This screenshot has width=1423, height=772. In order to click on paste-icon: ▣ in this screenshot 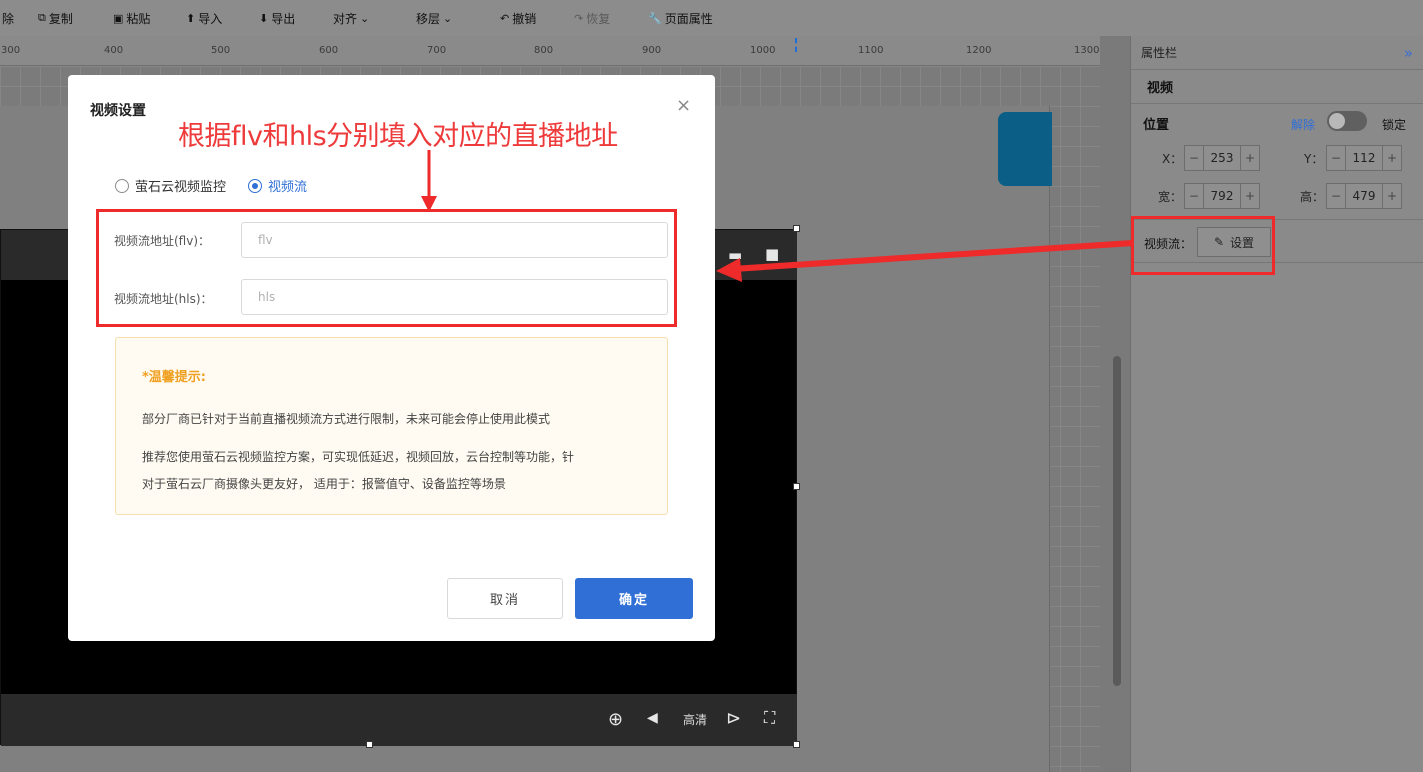, I will do `click(118, 18)`.